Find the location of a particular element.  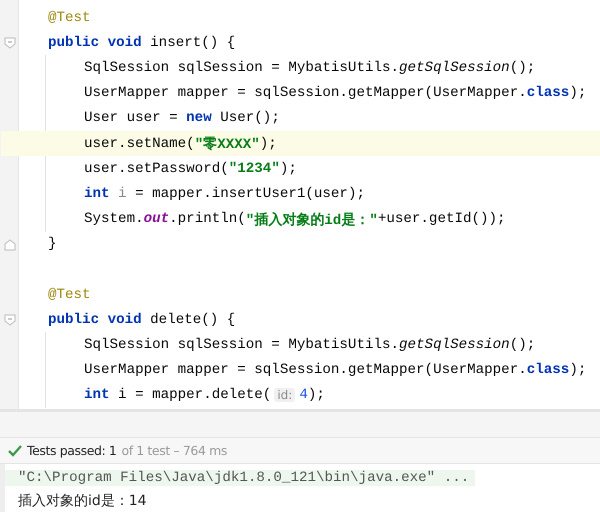

code-token: "插入对象的id是：" is located at coordinates (312, 220).